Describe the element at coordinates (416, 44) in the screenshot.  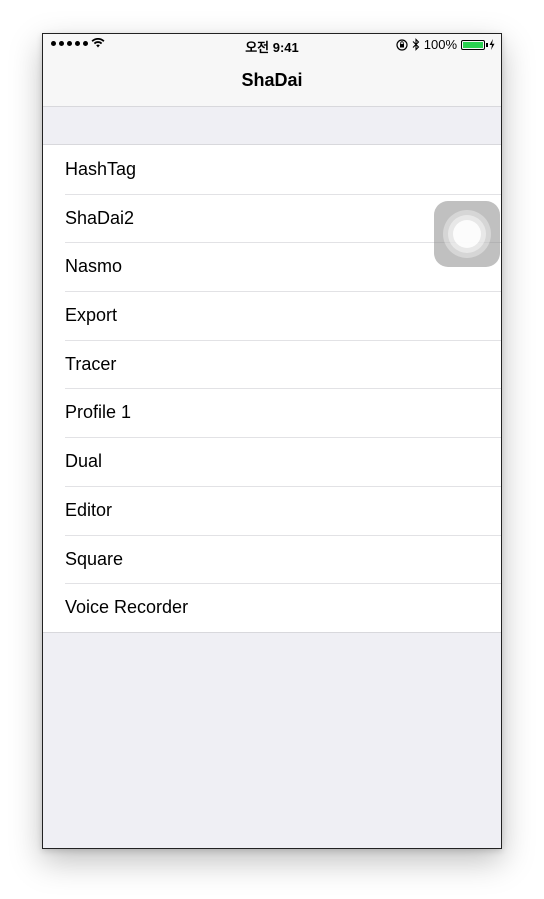
I see `bluetooth-icon` at that location.